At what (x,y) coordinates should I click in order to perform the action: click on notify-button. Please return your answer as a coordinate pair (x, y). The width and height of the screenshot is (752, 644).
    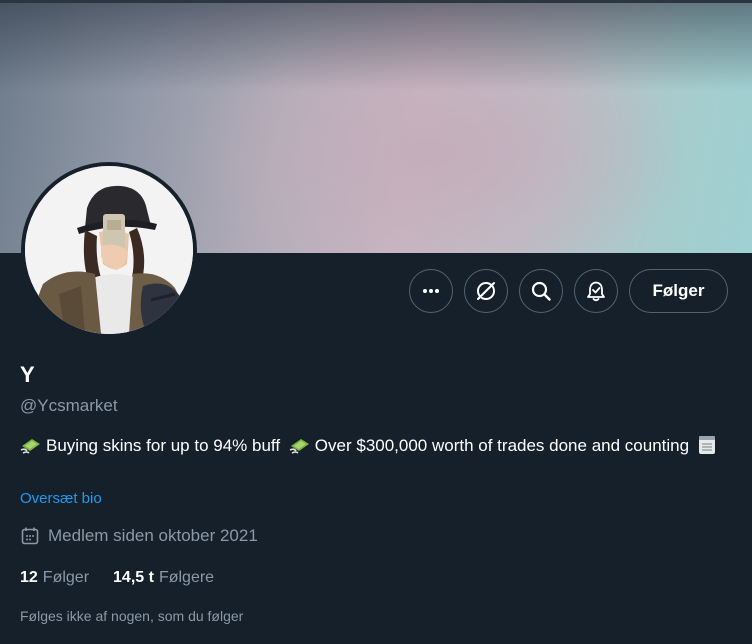
    Looking at the image, I should click on (596, 291).